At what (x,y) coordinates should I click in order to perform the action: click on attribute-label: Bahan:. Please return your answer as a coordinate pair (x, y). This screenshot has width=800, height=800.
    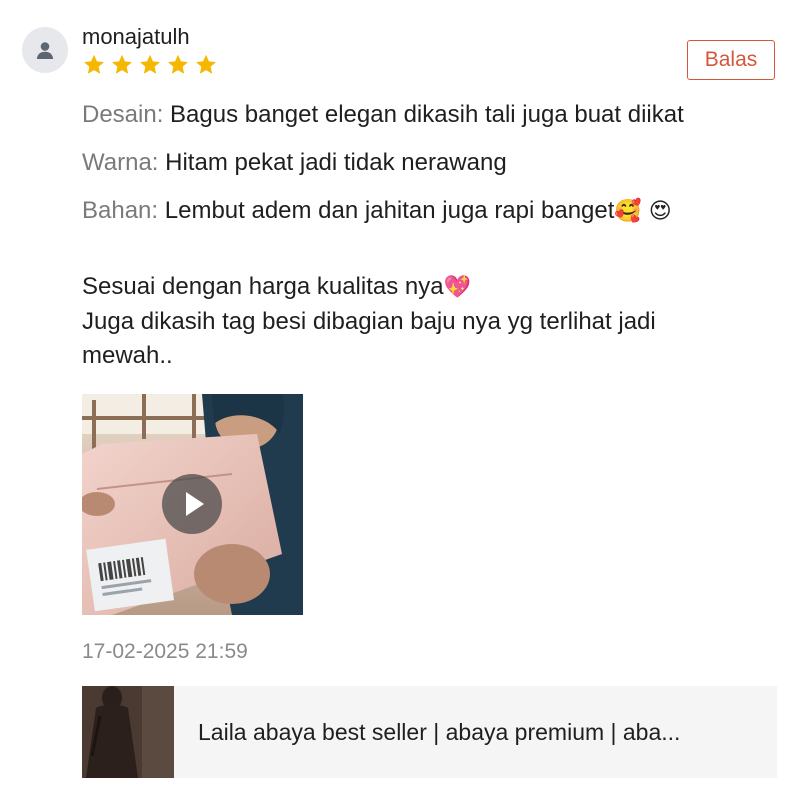
    Looking at the image, I should click on (120, 210).